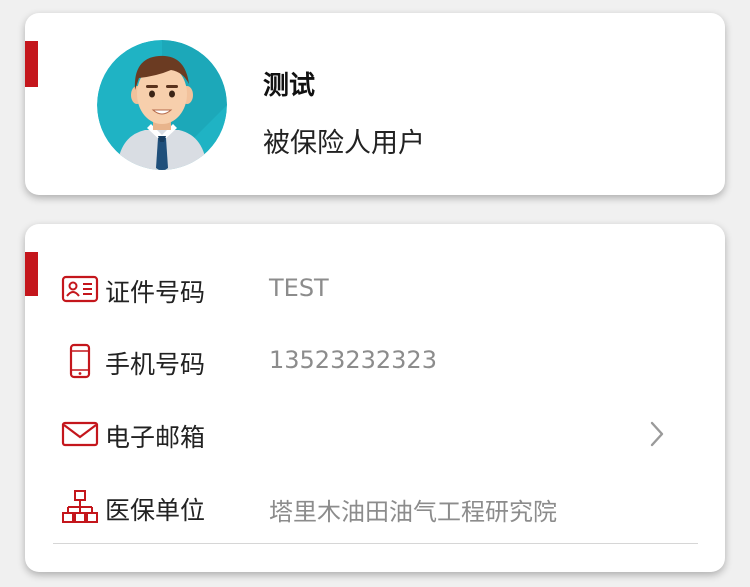  I want to click on user-role: 被保险人用户, so click(344, 143).